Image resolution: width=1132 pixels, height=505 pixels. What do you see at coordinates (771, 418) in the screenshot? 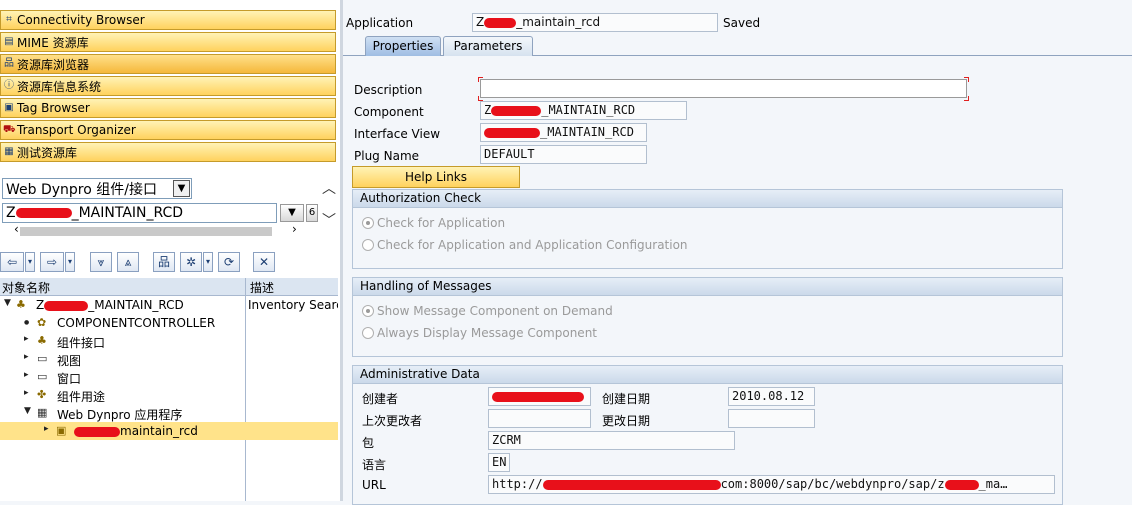
I see `changed-on-field` at bounding box center [771, 418].